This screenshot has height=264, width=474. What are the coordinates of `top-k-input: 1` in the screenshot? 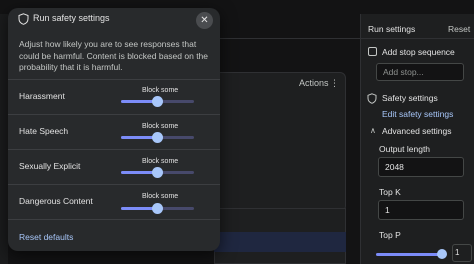 It's located at (421, 210).